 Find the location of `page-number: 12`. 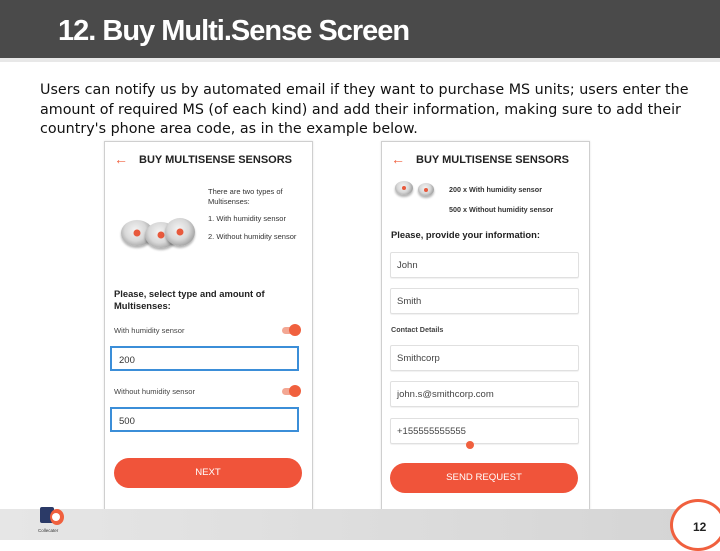

page-number: 12 is located at coordinates (700, 527).